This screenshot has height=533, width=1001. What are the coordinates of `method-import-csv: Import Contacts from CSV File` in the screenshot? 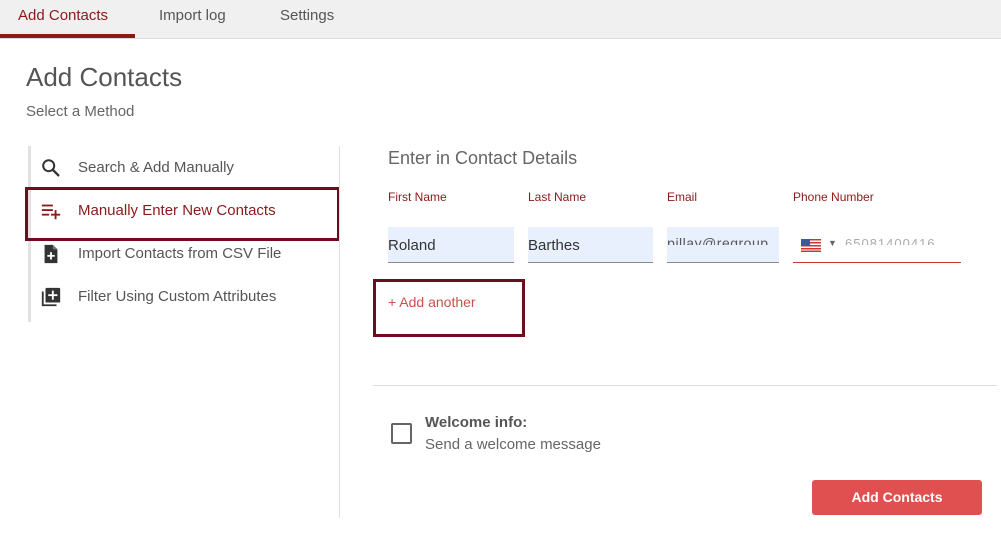 It's located at (182, 254).